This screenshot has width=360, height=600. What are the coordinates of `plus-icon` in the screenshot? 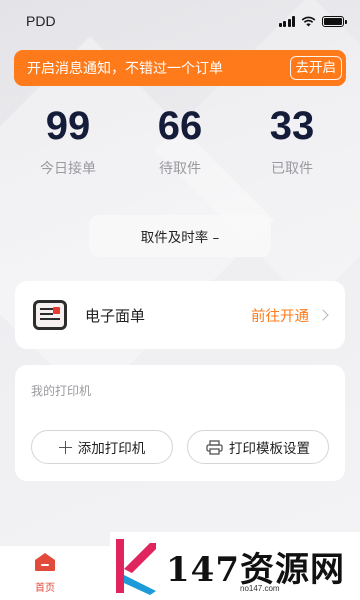 It's located at (65, 447).